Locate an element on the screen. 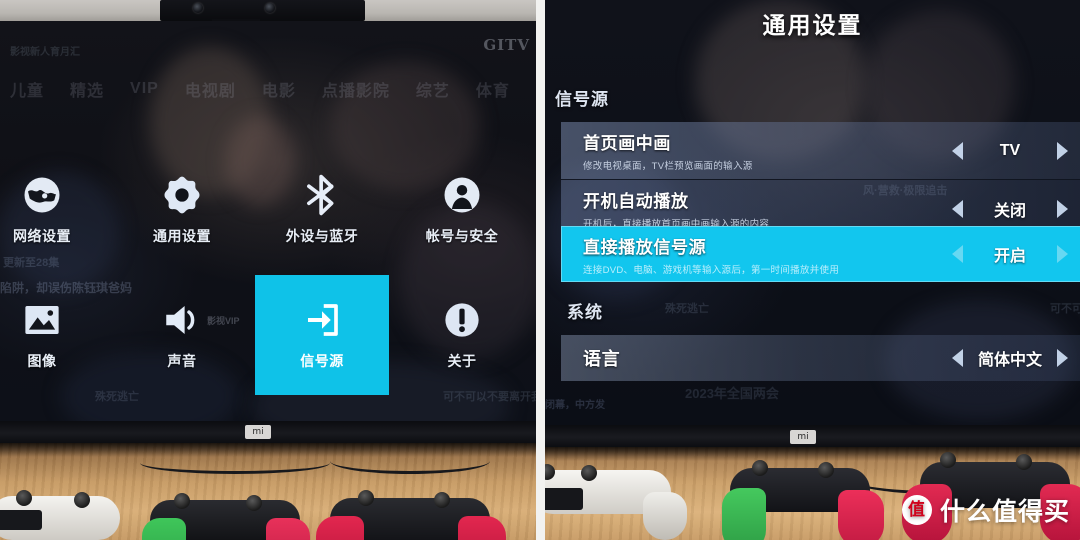  panel-divider is located at coordinates (540, 270).